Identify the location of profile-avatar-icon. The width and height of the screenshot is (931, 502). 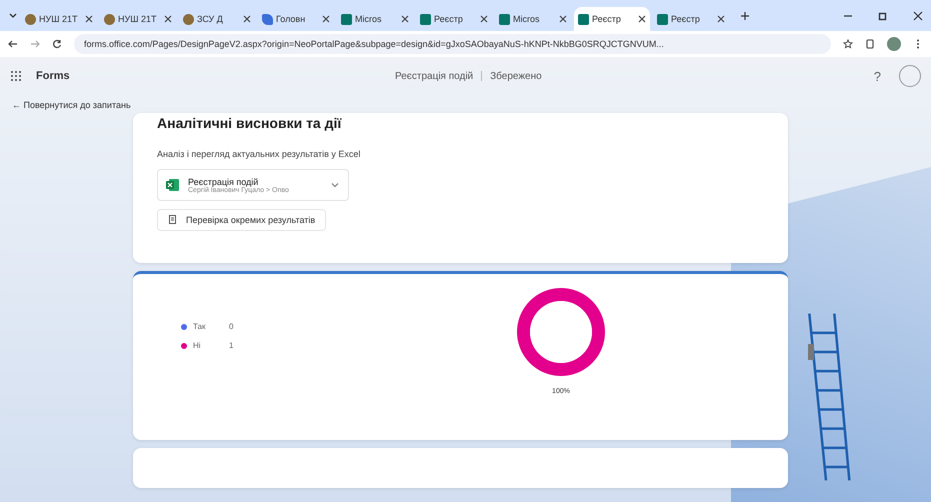
(894, 44).